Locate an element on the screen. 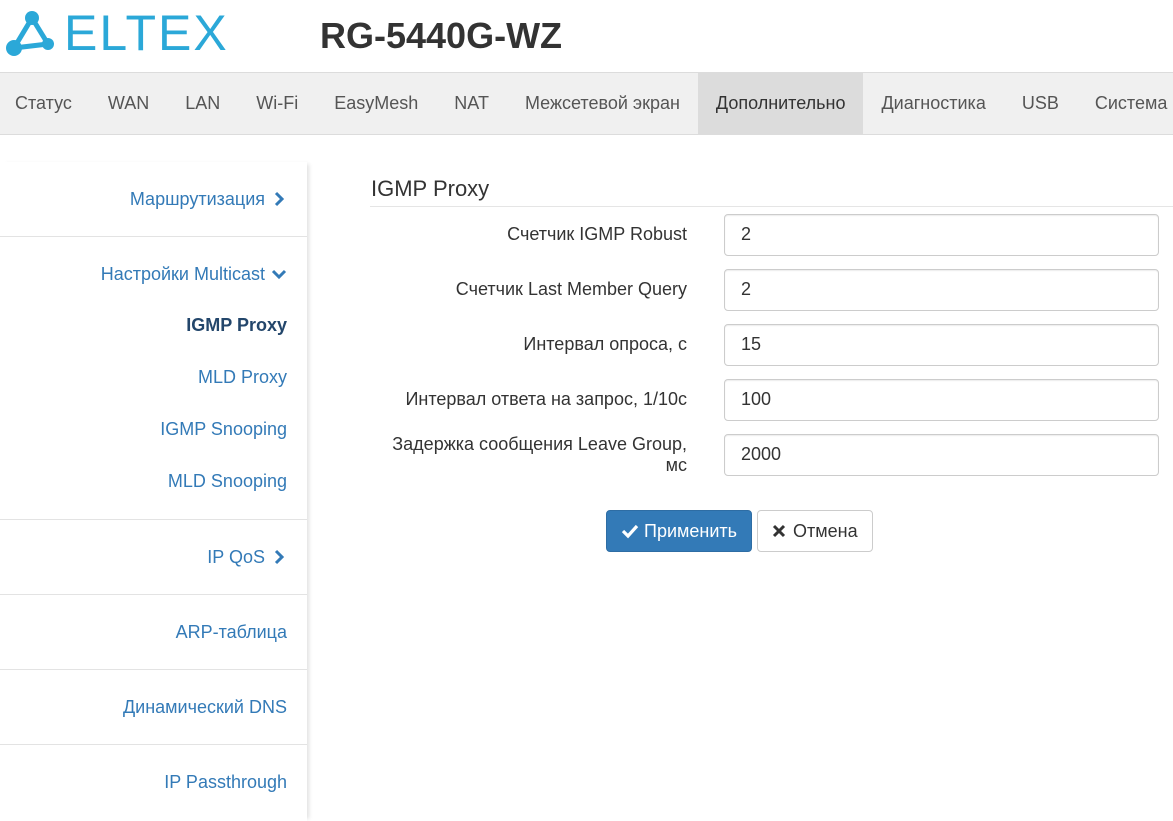 Image resolution: width=1173 pixels, height=821 pixels. leave-group-delay-label: Задержка сообщения Leave Group, мс is located at coordinates (539, 454).